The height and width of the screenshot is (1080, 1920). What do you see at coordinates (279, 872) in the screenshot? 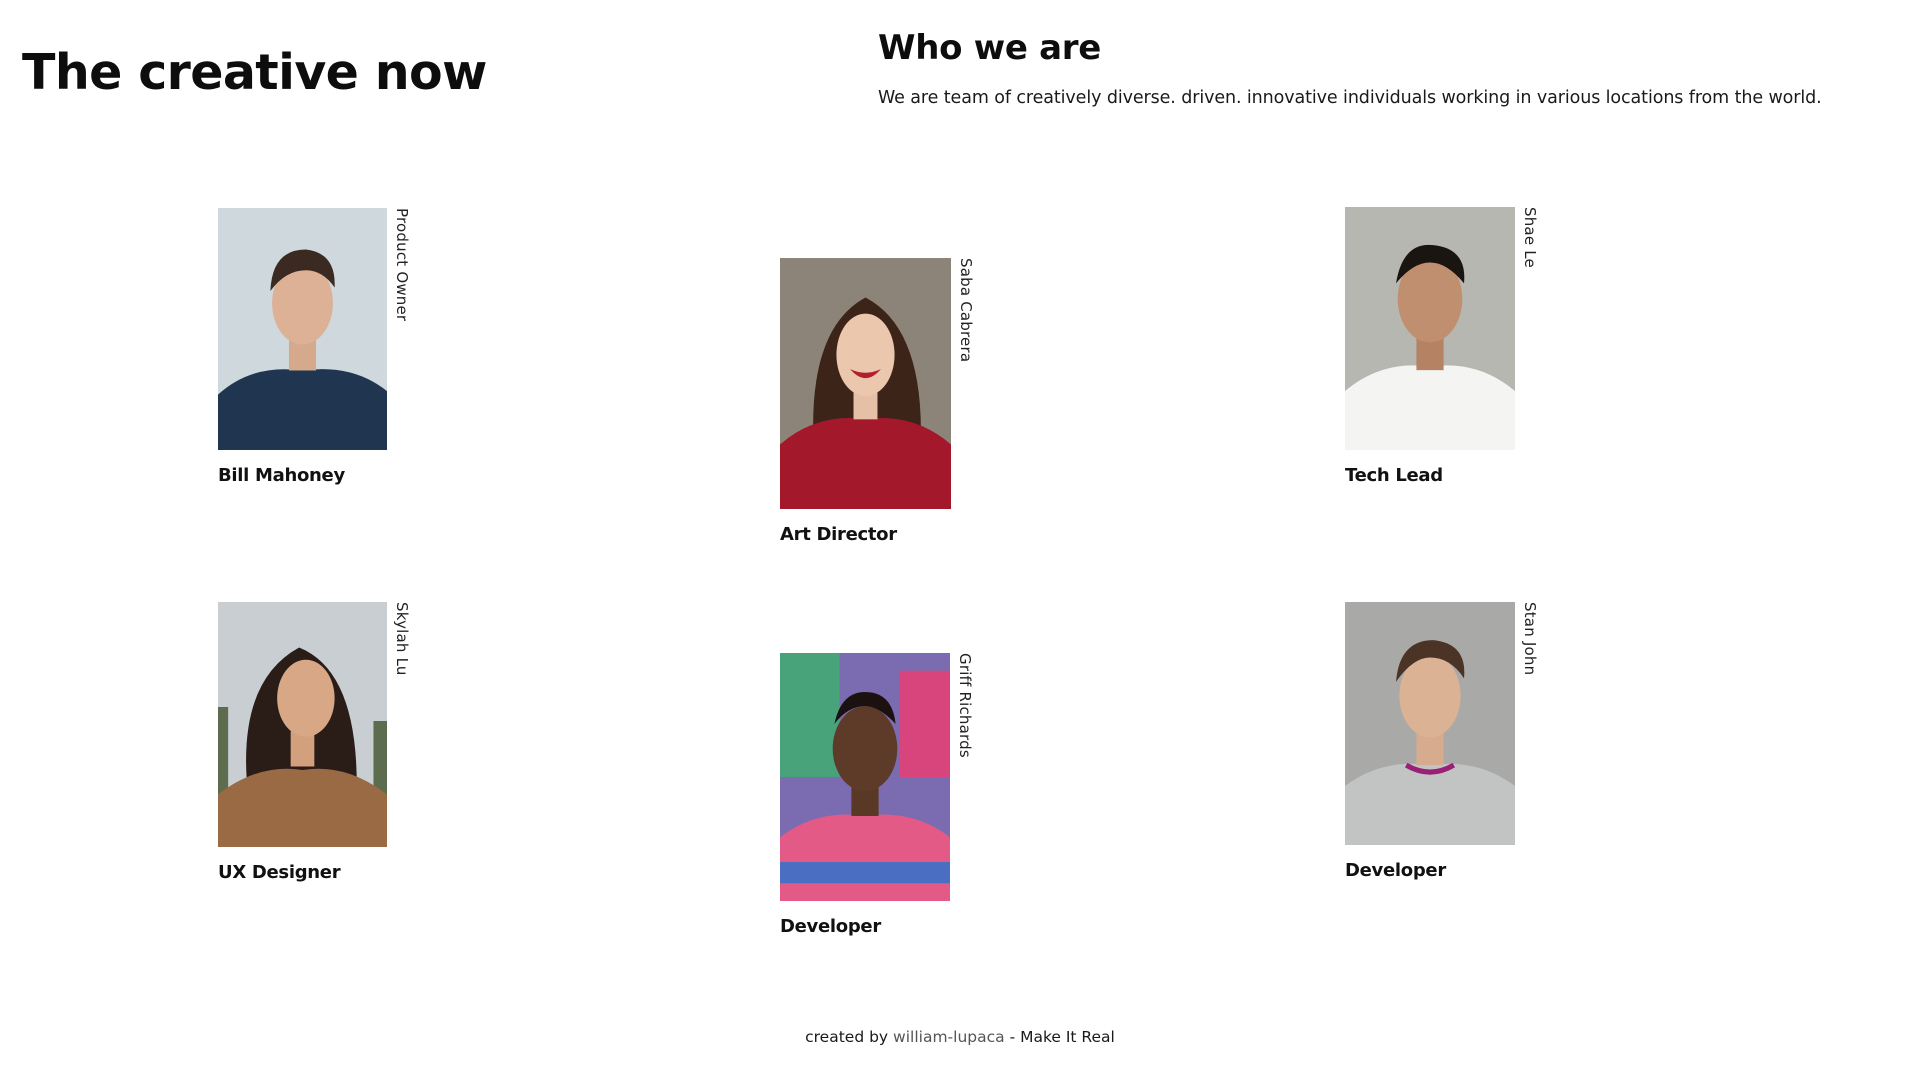
I see `member-role: UX Designer` at bounding box center [279, 872].